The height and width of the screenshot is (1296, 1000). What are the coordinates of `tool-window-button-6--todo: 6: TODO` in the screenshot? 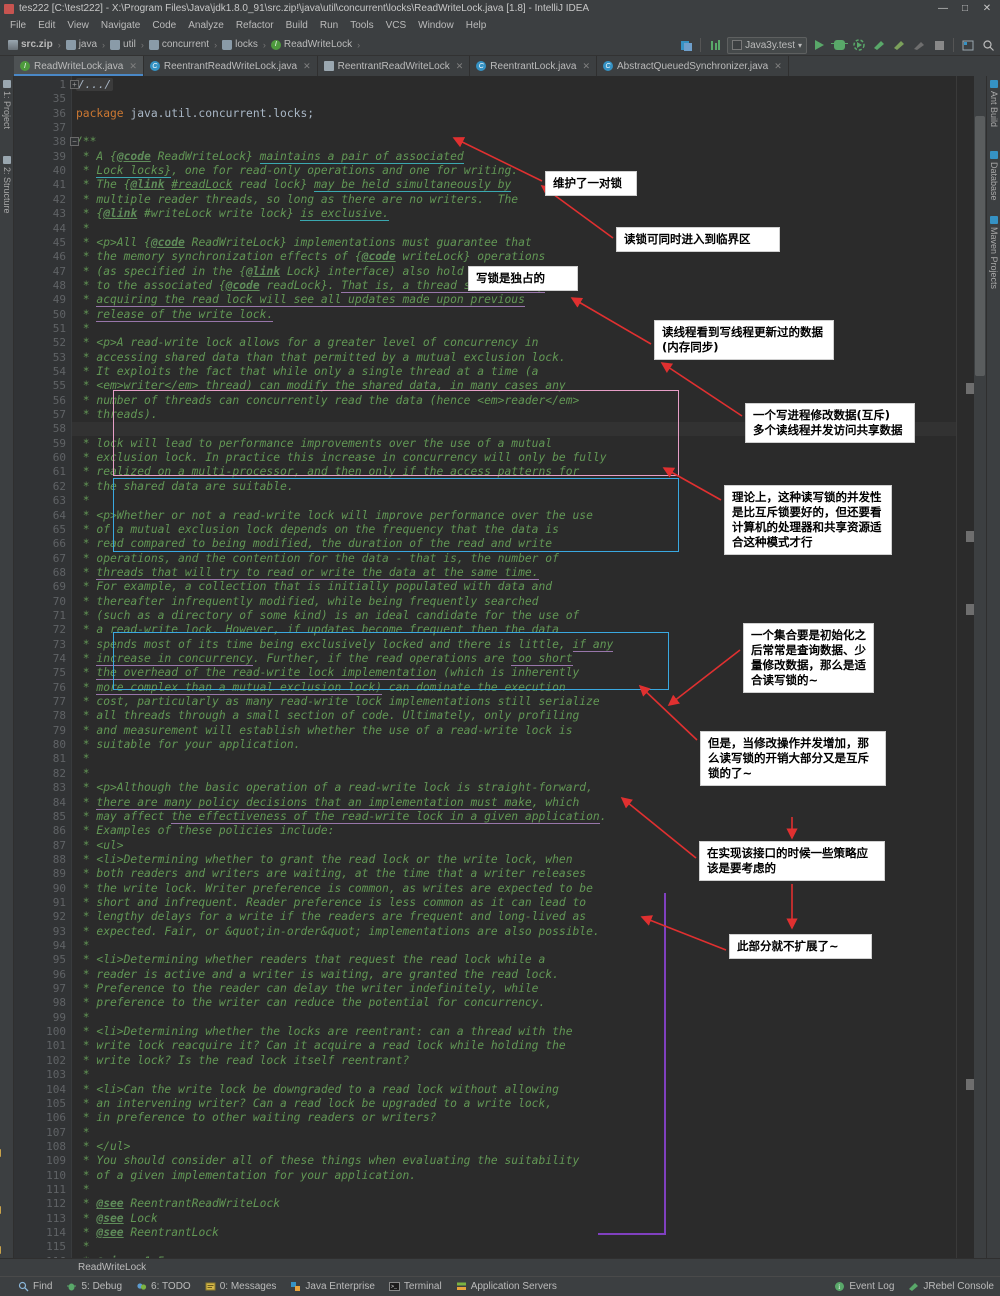 It's located at (163, 1286).